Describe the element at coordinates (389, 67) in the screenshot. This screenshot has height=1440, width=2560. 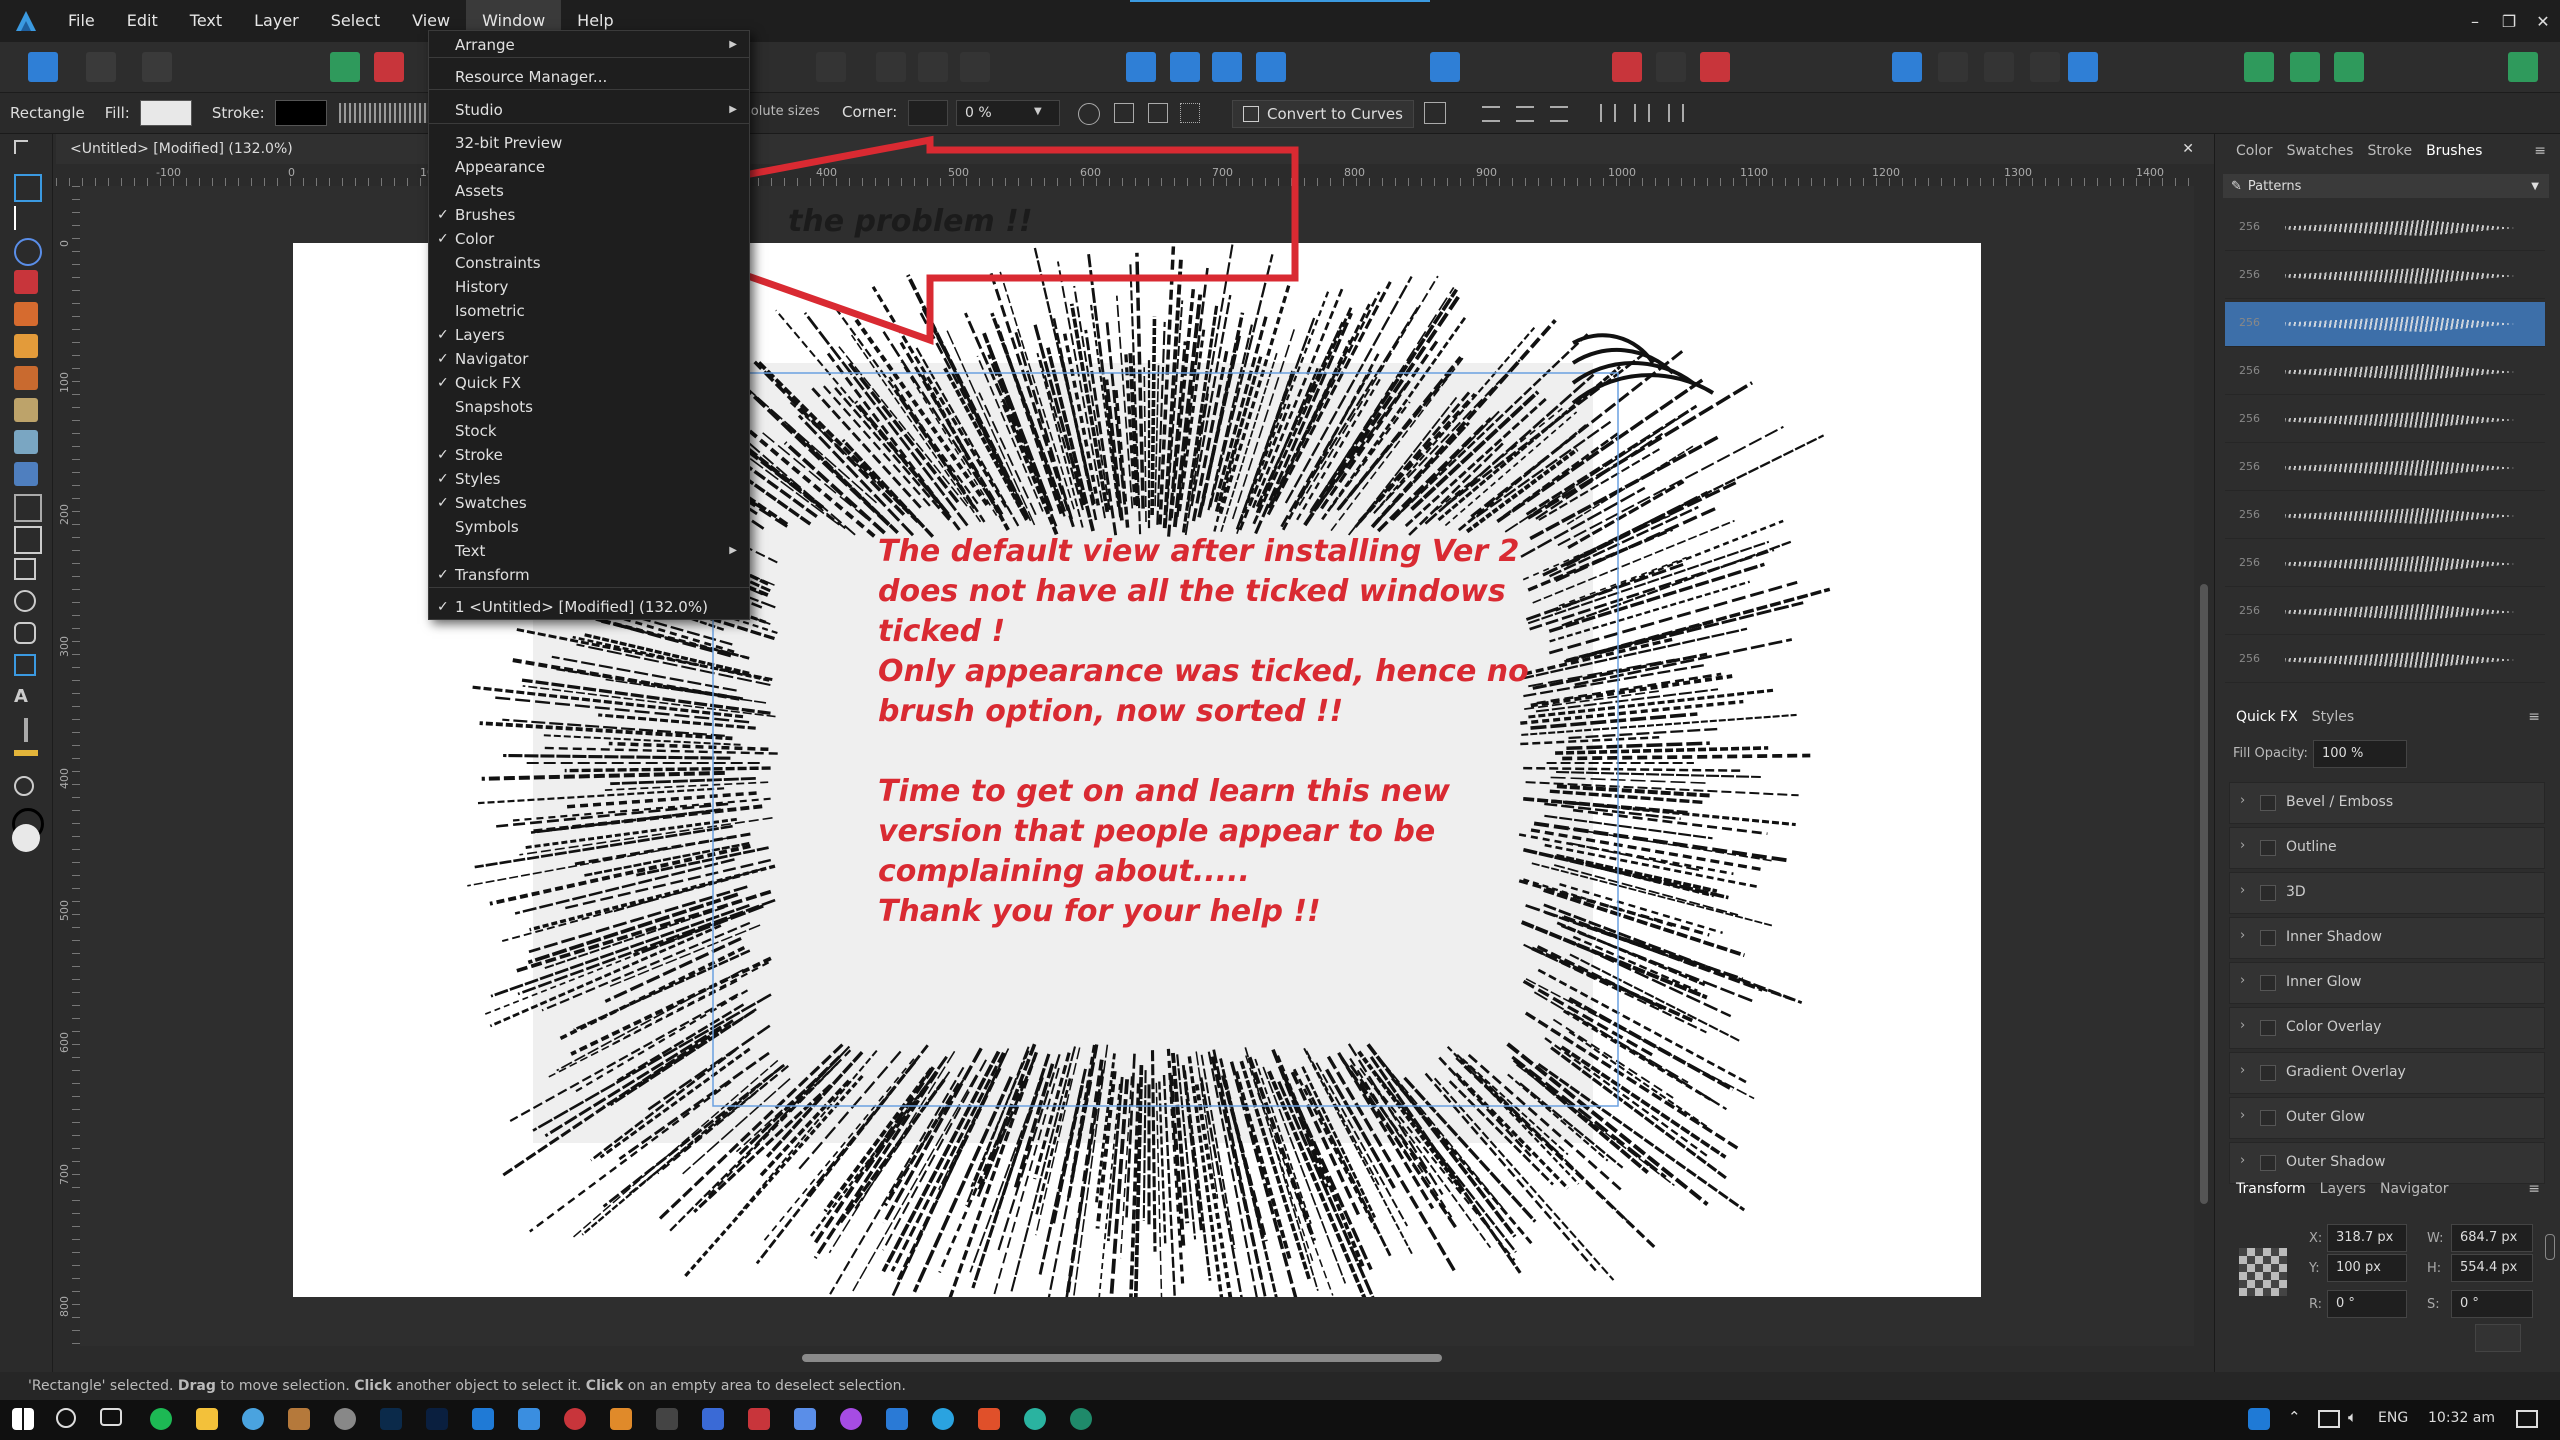
I see `snapping-icon` at that location.